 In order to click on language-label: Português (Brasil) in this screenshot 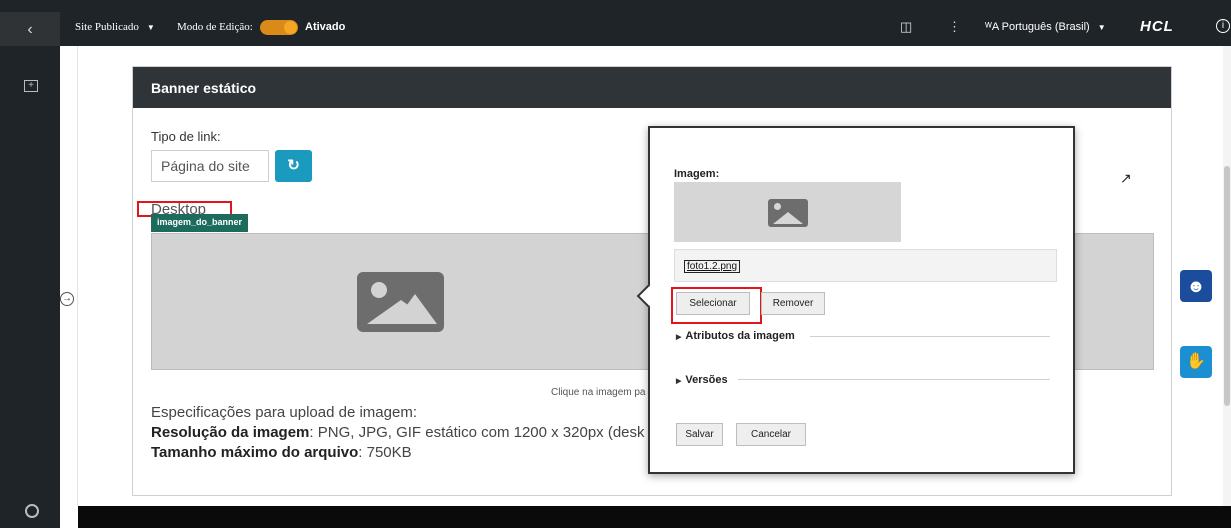, I will do `click(1045, 27)`.